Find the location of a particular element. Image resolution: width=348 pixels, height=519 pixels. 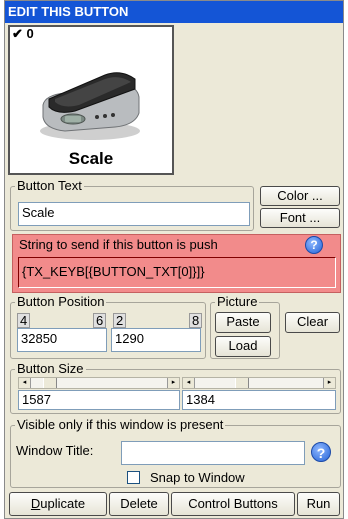

snap-to-window-checkbox is located at coordinates (133, 477).